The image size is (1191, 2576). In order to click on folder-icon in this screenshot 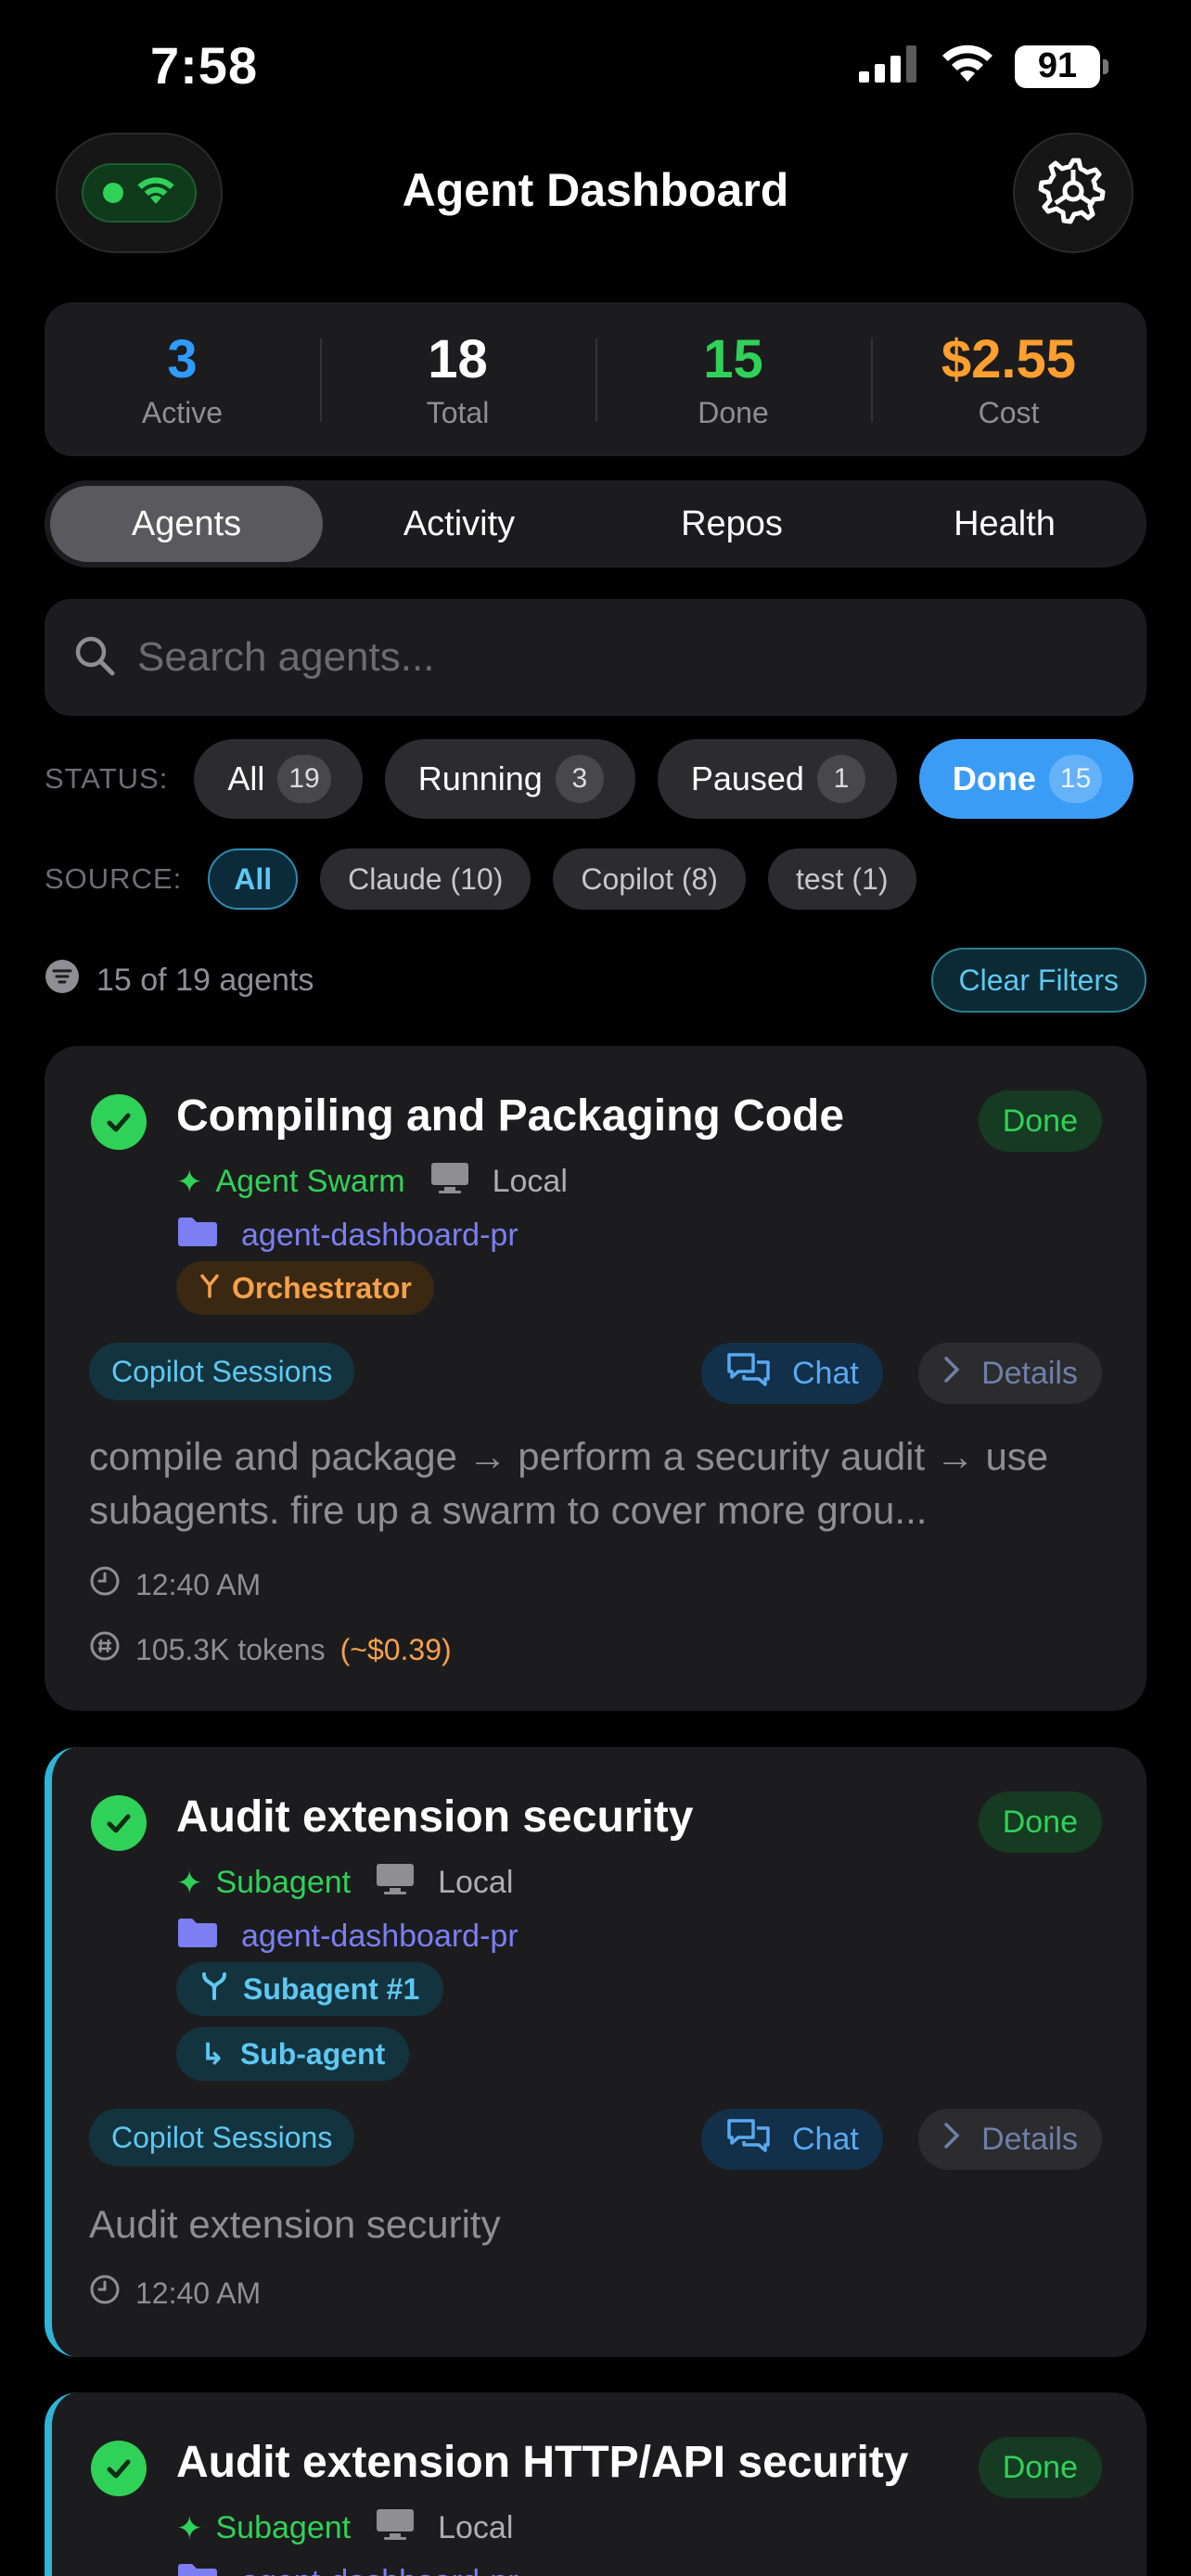, I will do `click(197, 1937)`.